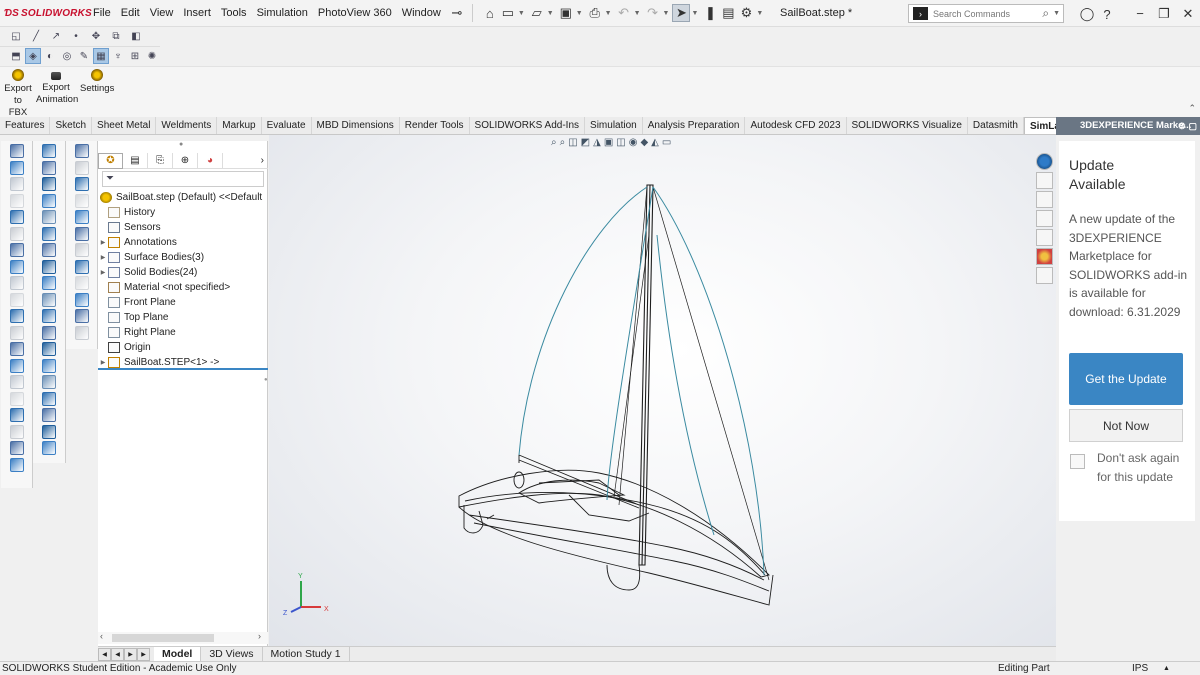 The width and height of the screenshot is (1200, 675). What do you see at coordinates (537, 13) in the screenshot?
I see `open-folder-icon: ▱` at bounding box center [537, 13].